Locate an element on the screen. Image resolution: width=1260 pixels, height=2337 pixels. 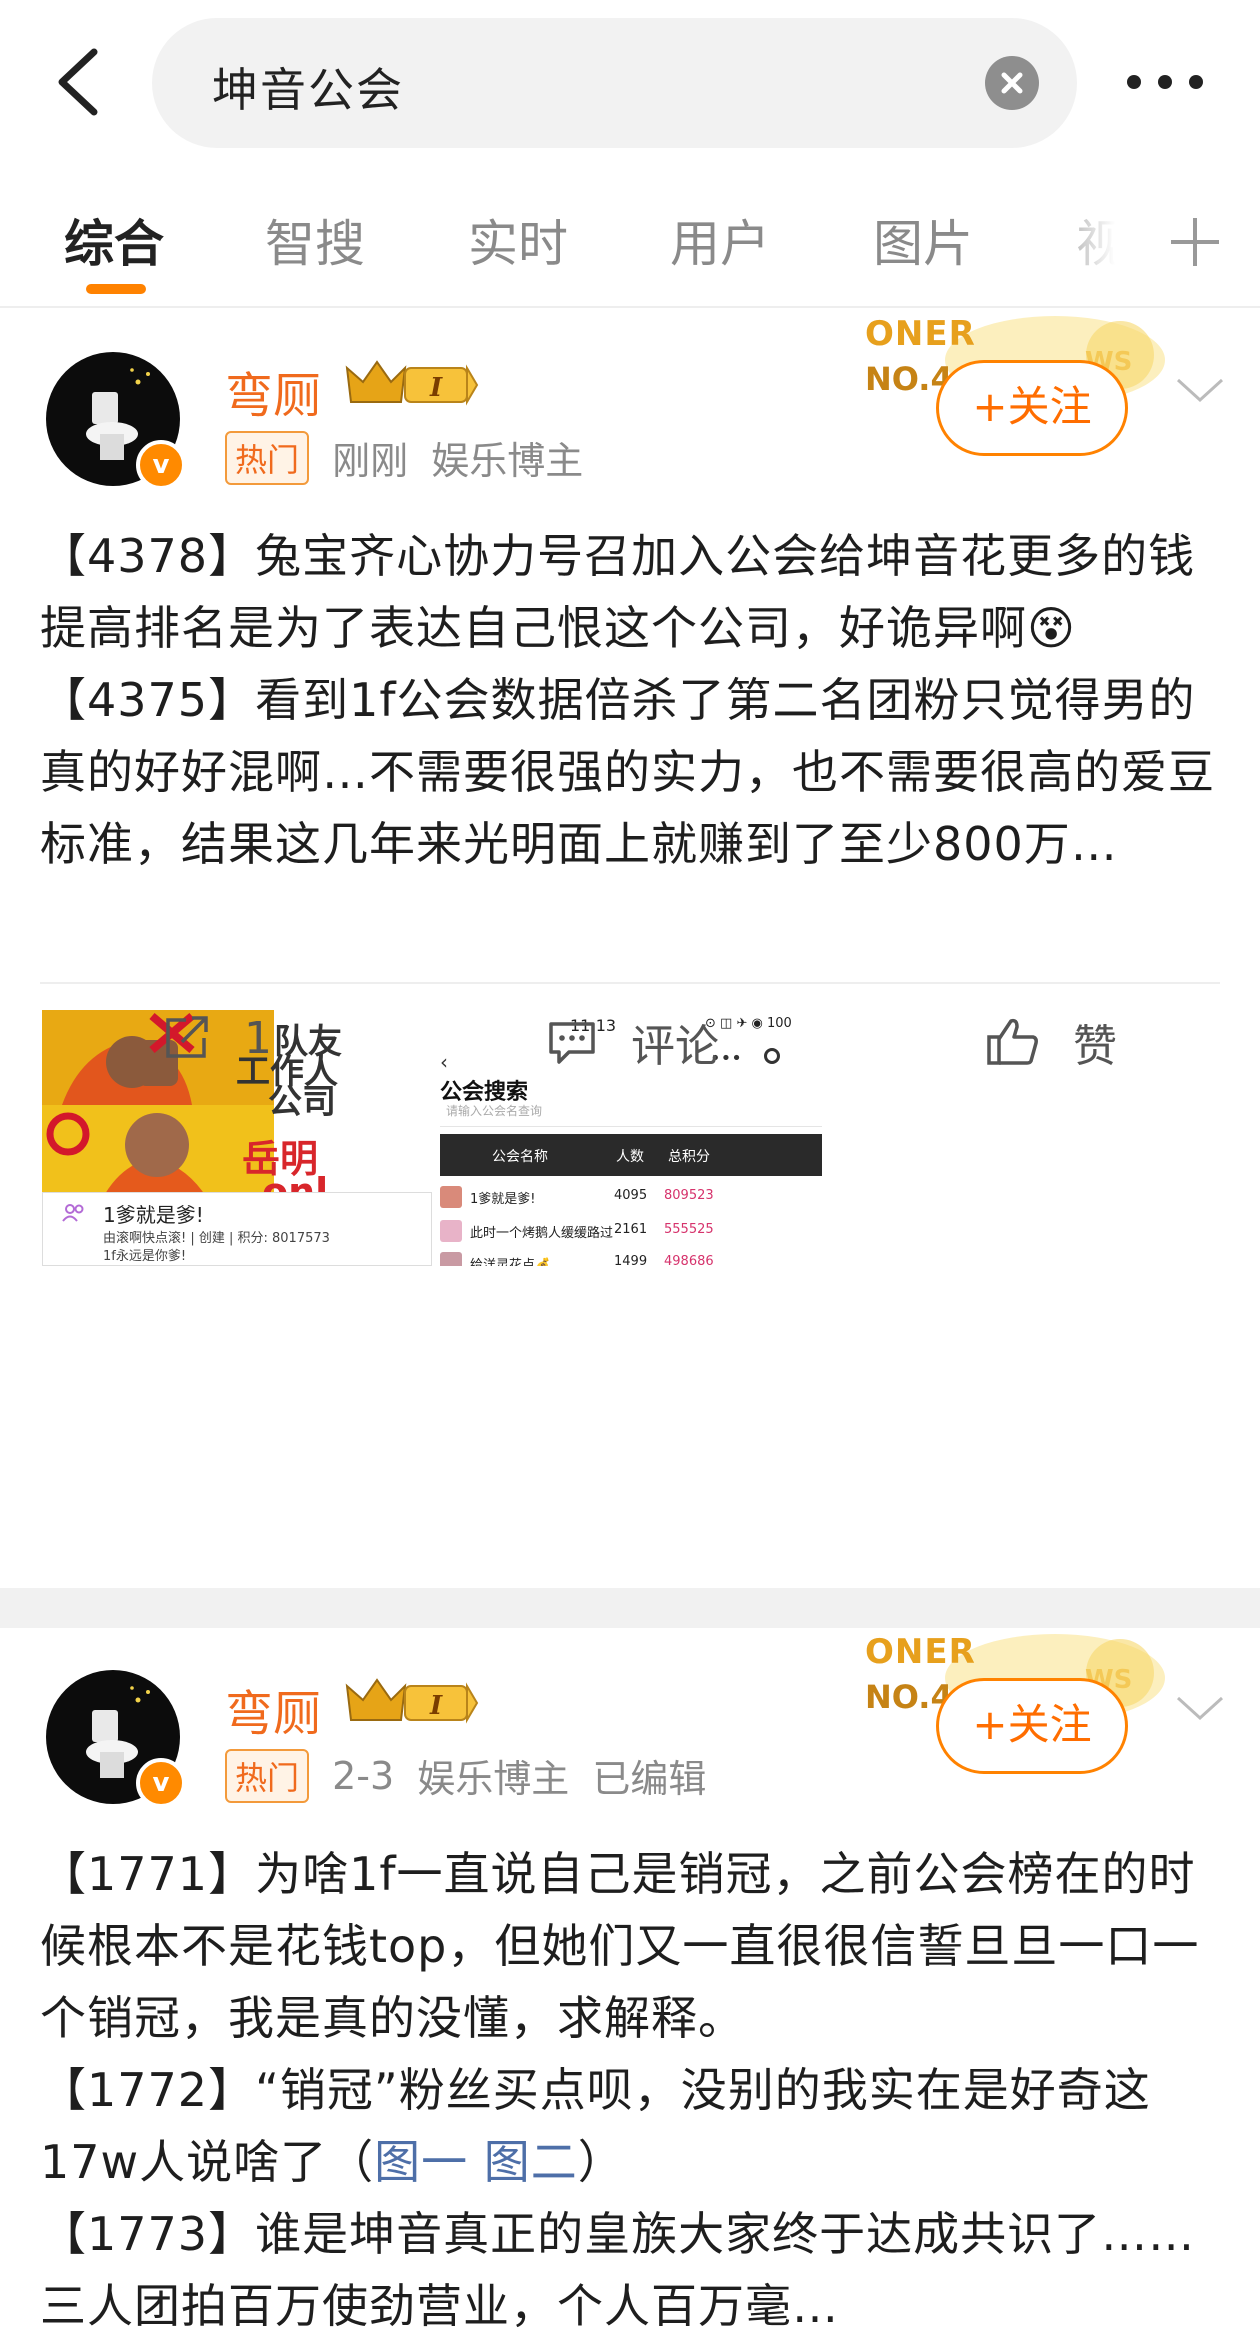
repost-icon is located at coordinates (187, 1037).